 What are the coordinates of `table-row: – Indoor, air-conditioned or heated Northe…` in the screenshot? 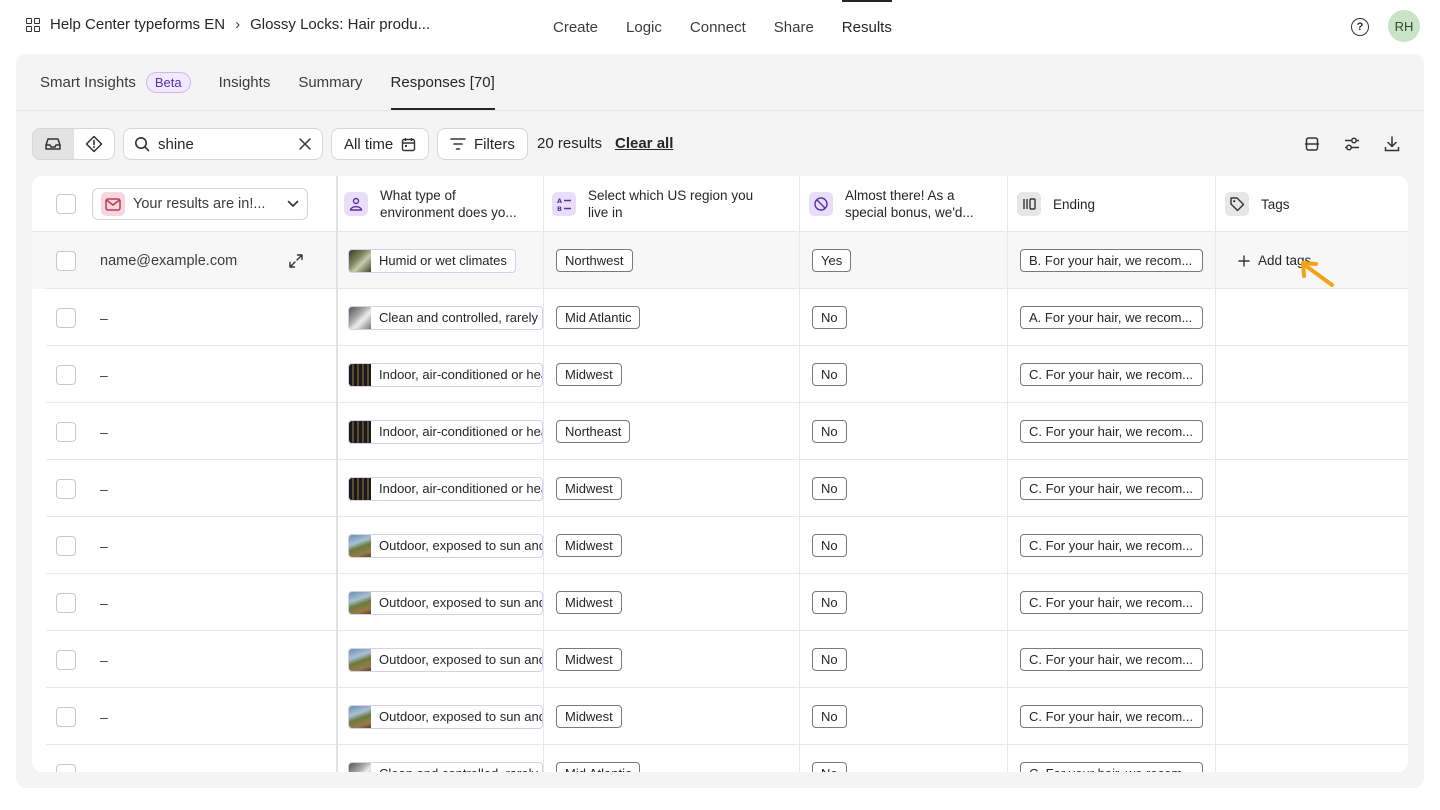 It's located at (720, 431).